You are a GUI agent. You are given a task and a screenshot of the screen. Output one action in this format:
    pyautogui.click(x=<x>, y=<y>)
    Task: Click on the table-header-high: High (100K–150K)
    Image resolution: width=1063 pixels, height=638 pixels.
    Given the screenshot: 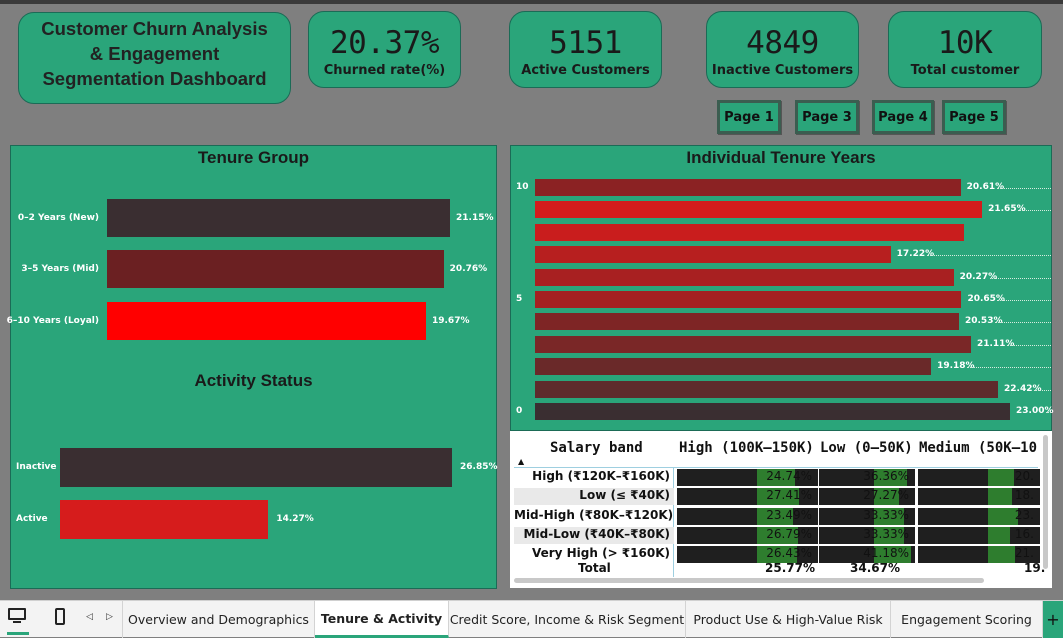 What is the action you would take?
    pyautogui.click(x=746, y=448)
    